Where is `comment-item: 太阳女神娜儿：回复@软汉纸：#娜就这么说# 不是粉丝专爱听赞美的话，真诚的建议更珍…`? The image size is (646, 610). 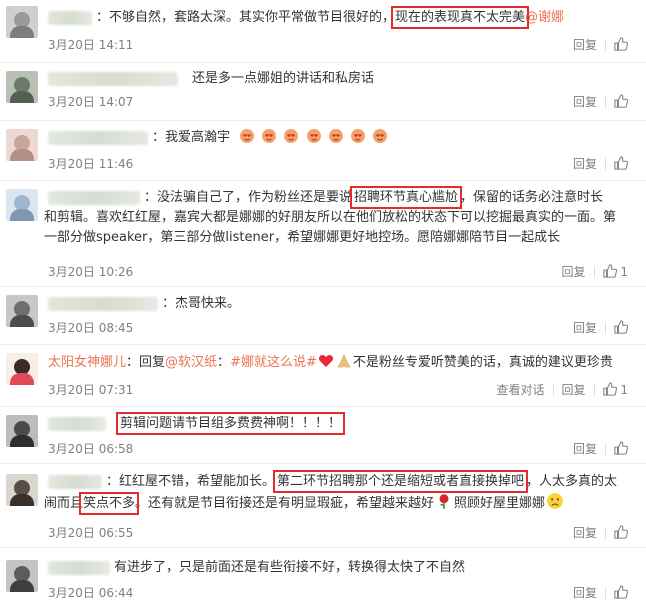
comment-item: 太阳女神娜儿：回复@软汉纸：#娜就这么说# 不是粉丝专爱听赞美的话，真诚的建议更珍… is located at coordinates (323, 376).